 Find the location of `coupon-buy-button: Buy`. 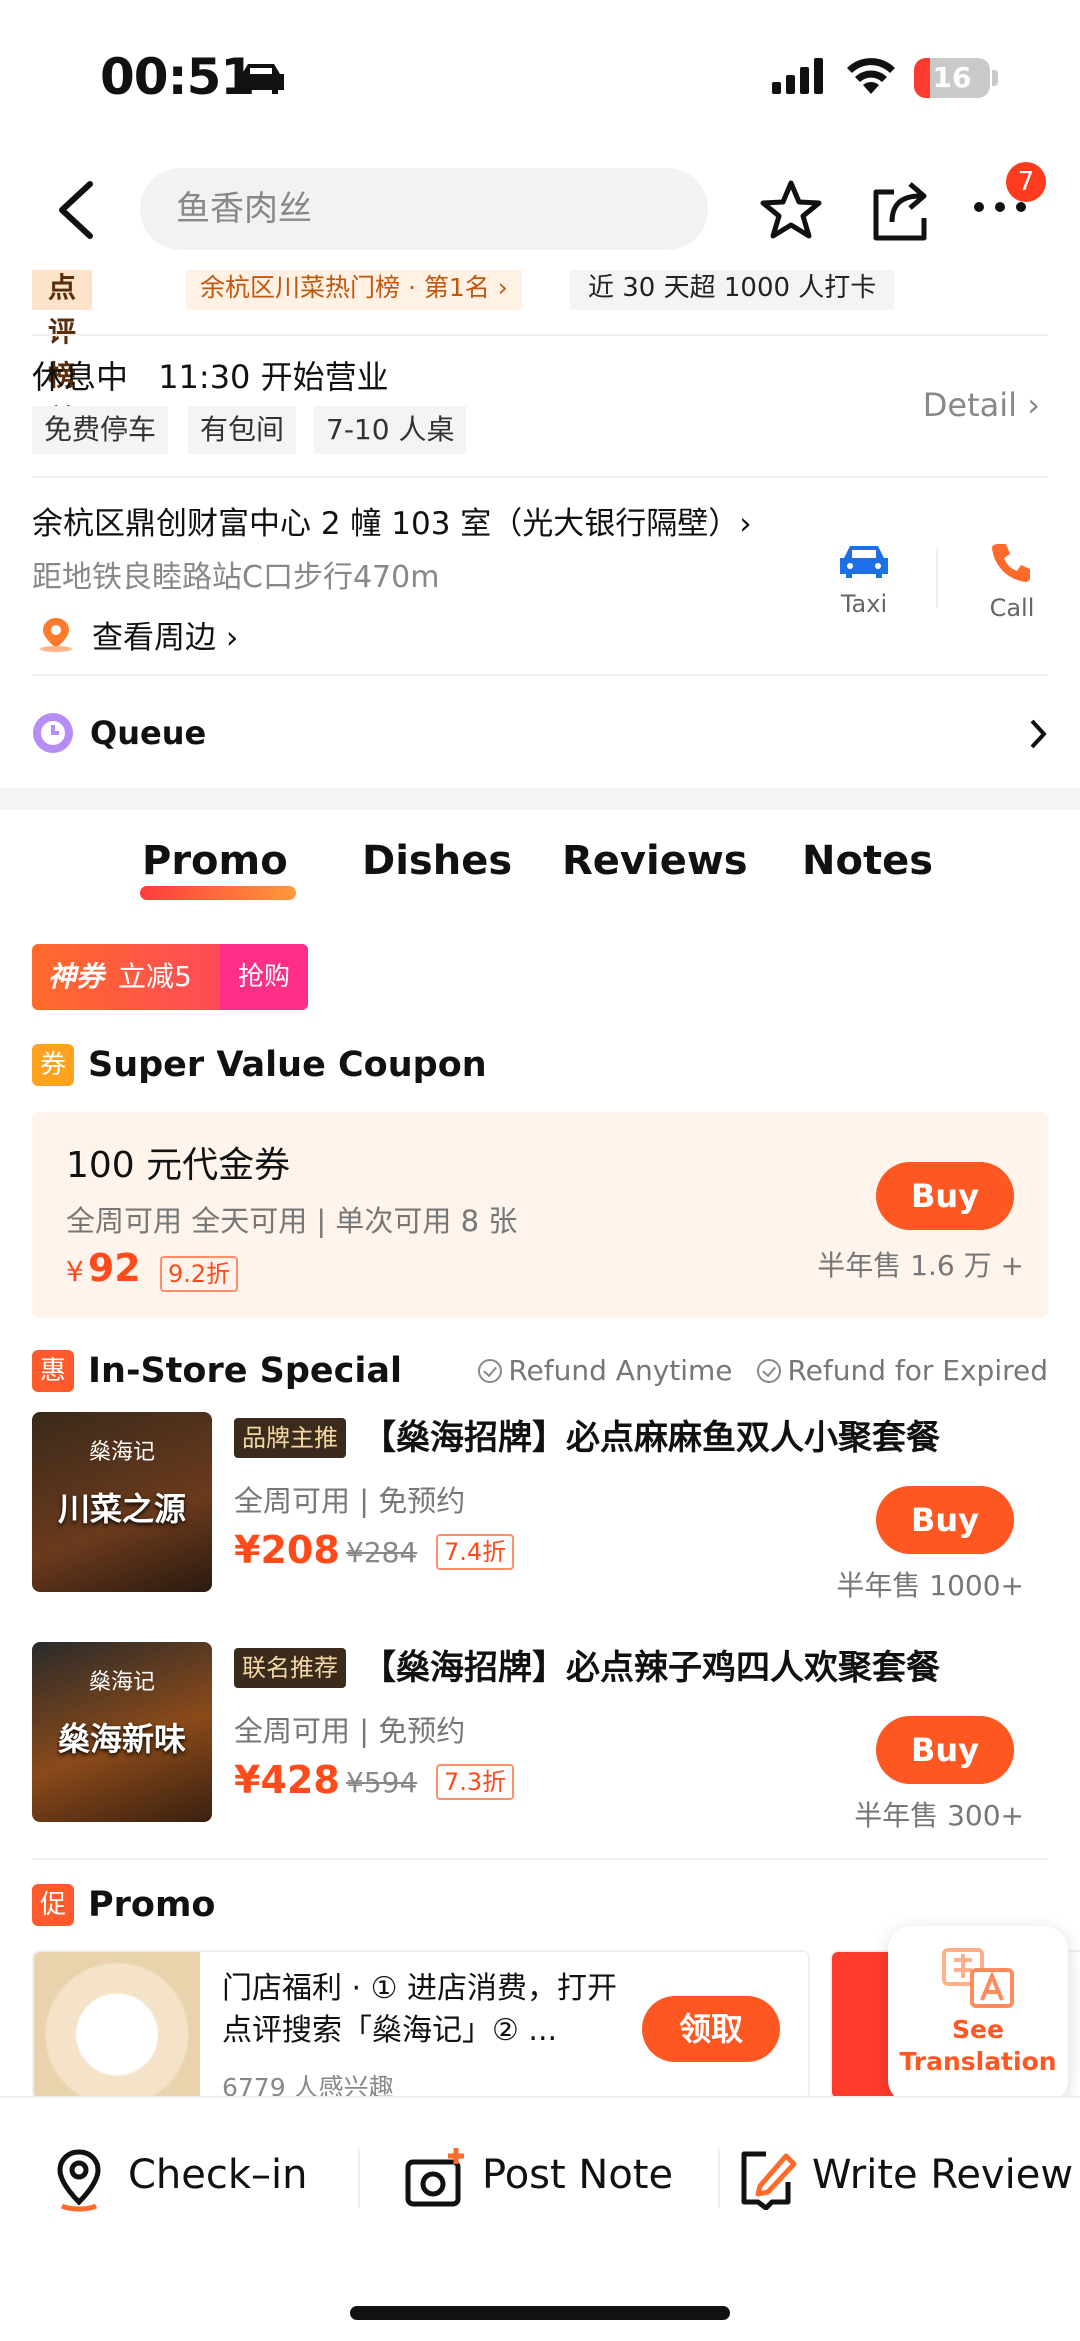

coupon-buy-button: Buy is located at coordinates (945, 1196).